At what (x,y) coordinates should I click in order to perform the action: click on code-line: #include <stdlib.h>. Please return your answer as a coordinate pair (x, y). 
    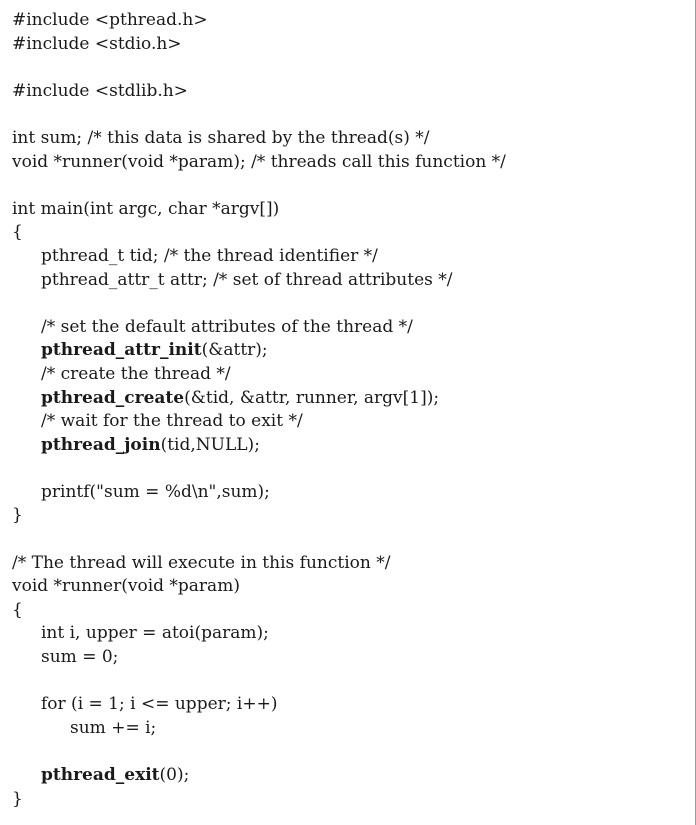
    Looking at the image, I should click on (350, 92).